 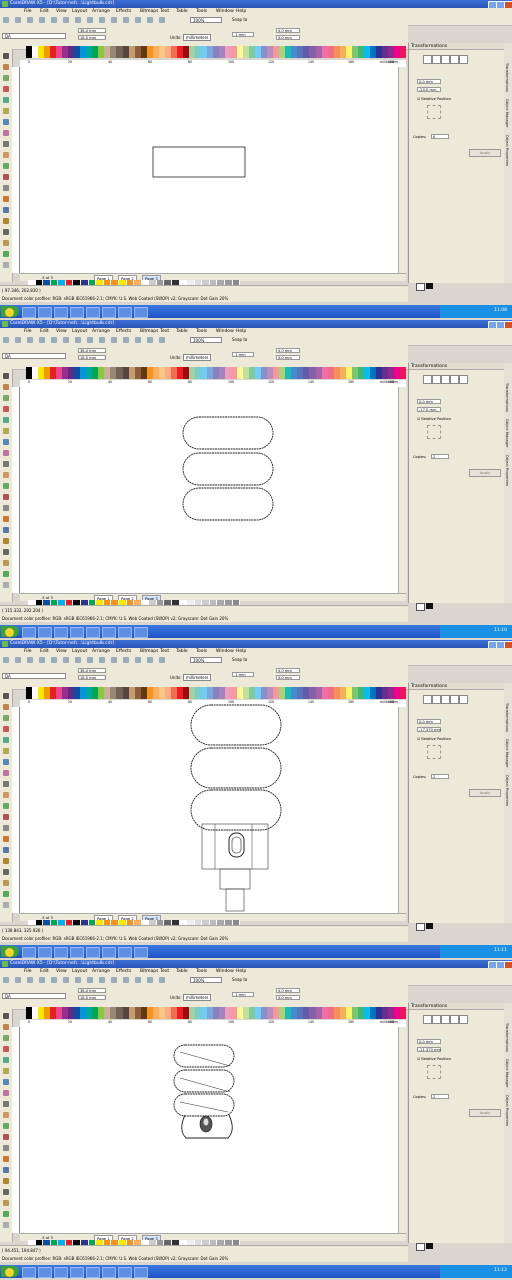 I want to click on coil-spiral, so click(x=205, y=1082).